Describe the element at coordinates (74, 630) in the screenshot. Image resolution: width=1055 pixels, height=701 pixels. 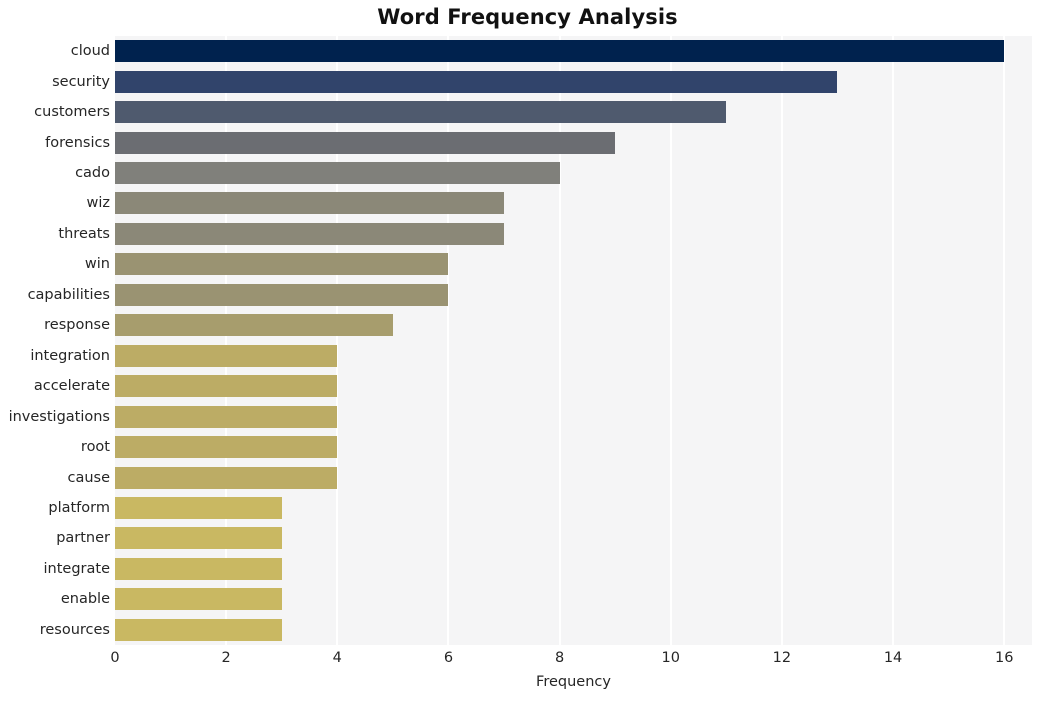
I see `y-tick-label-resources: resources` at that location.